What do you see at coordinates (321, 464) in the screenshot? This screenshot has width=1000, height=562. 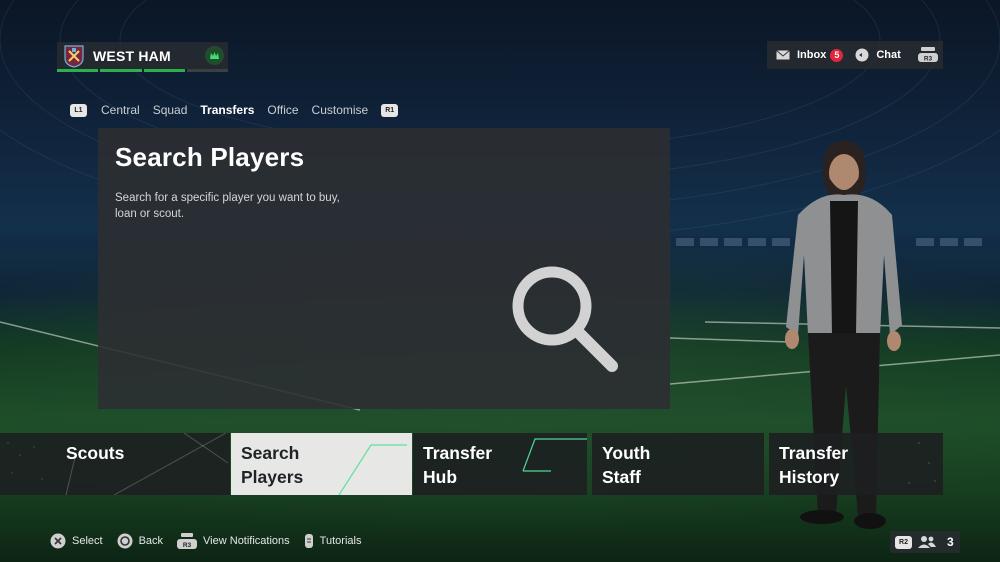 I see `tile-search-players: Search Players` at bounding box center [321, 464].